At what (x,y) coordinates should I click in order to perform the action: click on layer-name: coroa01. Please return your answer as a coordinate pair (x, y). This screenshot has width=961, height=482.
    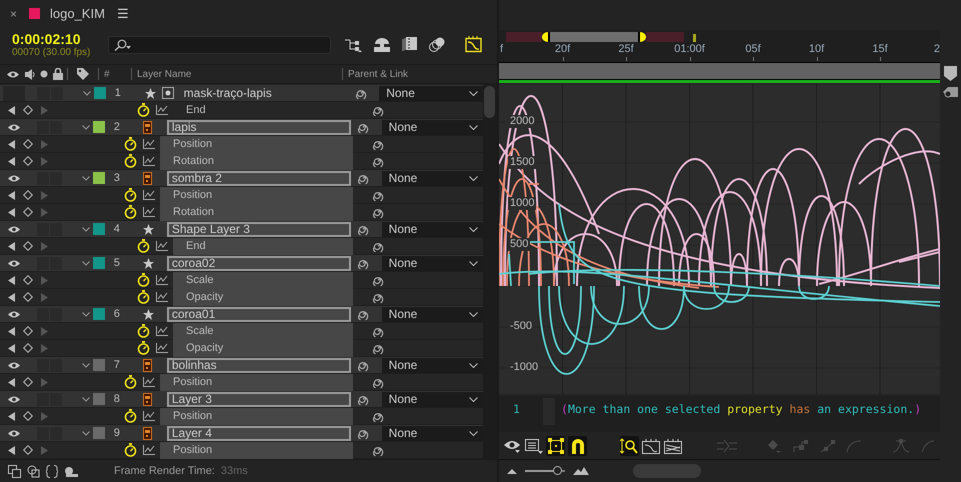
    Looking at the image, I should click on (258, 314).